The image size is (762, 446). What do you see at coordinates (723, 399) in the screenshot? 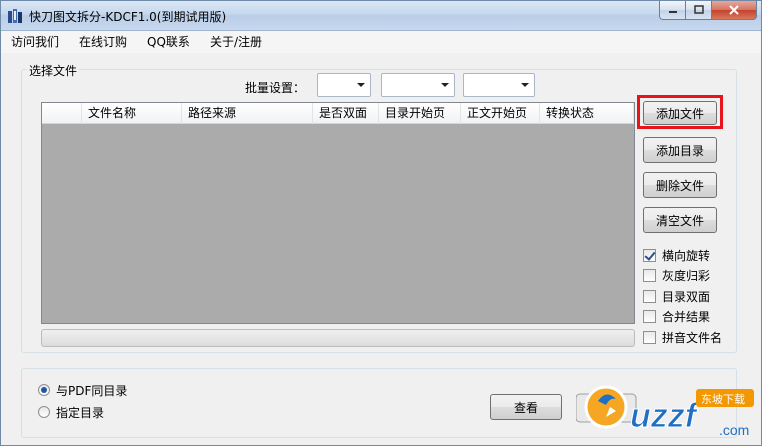
I see `svg-text: 东坡下载` at bounding box center [723, 399].